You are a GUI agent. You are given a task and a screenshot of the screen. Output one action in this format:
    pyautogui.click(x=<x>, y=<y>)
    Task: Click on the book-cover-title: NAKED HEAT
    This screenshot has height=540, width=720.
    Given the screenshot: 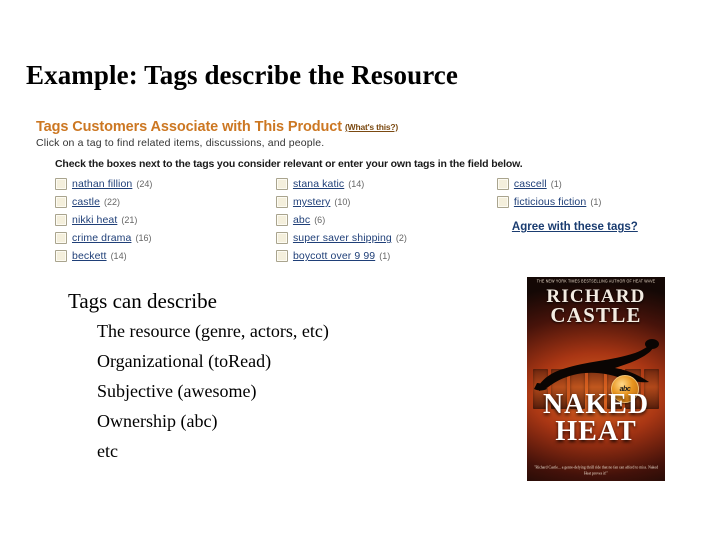 What is the action you would take?
    pyautogui.click(x=596, y=418)
    